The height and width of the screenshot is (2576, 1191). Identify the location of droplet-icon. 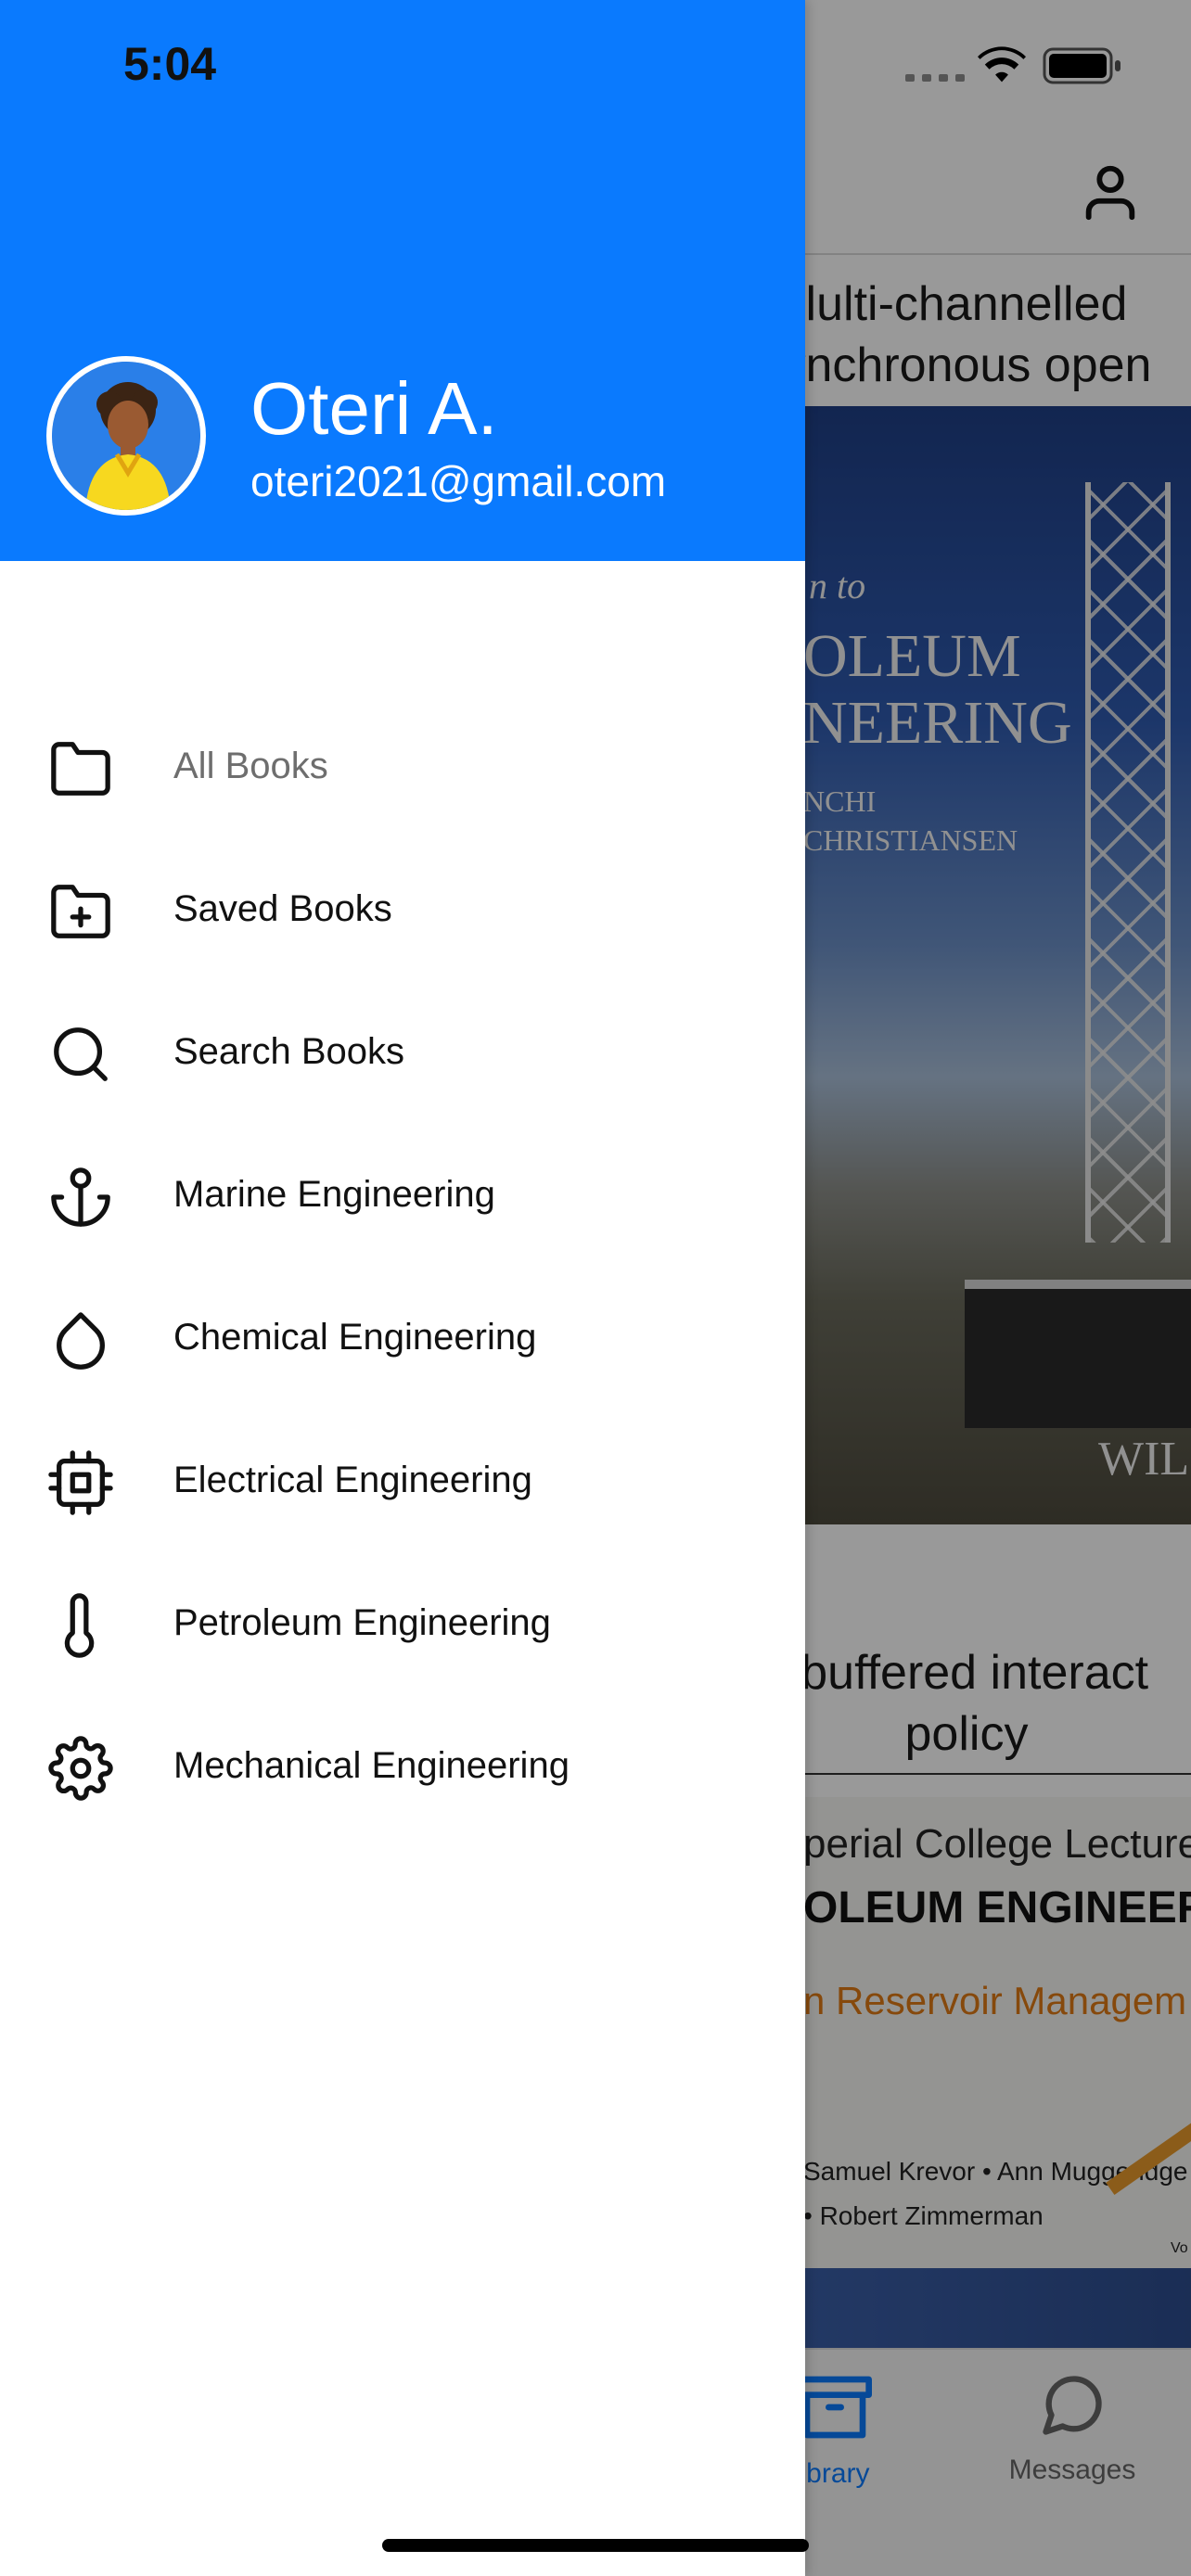
(81, 1341).